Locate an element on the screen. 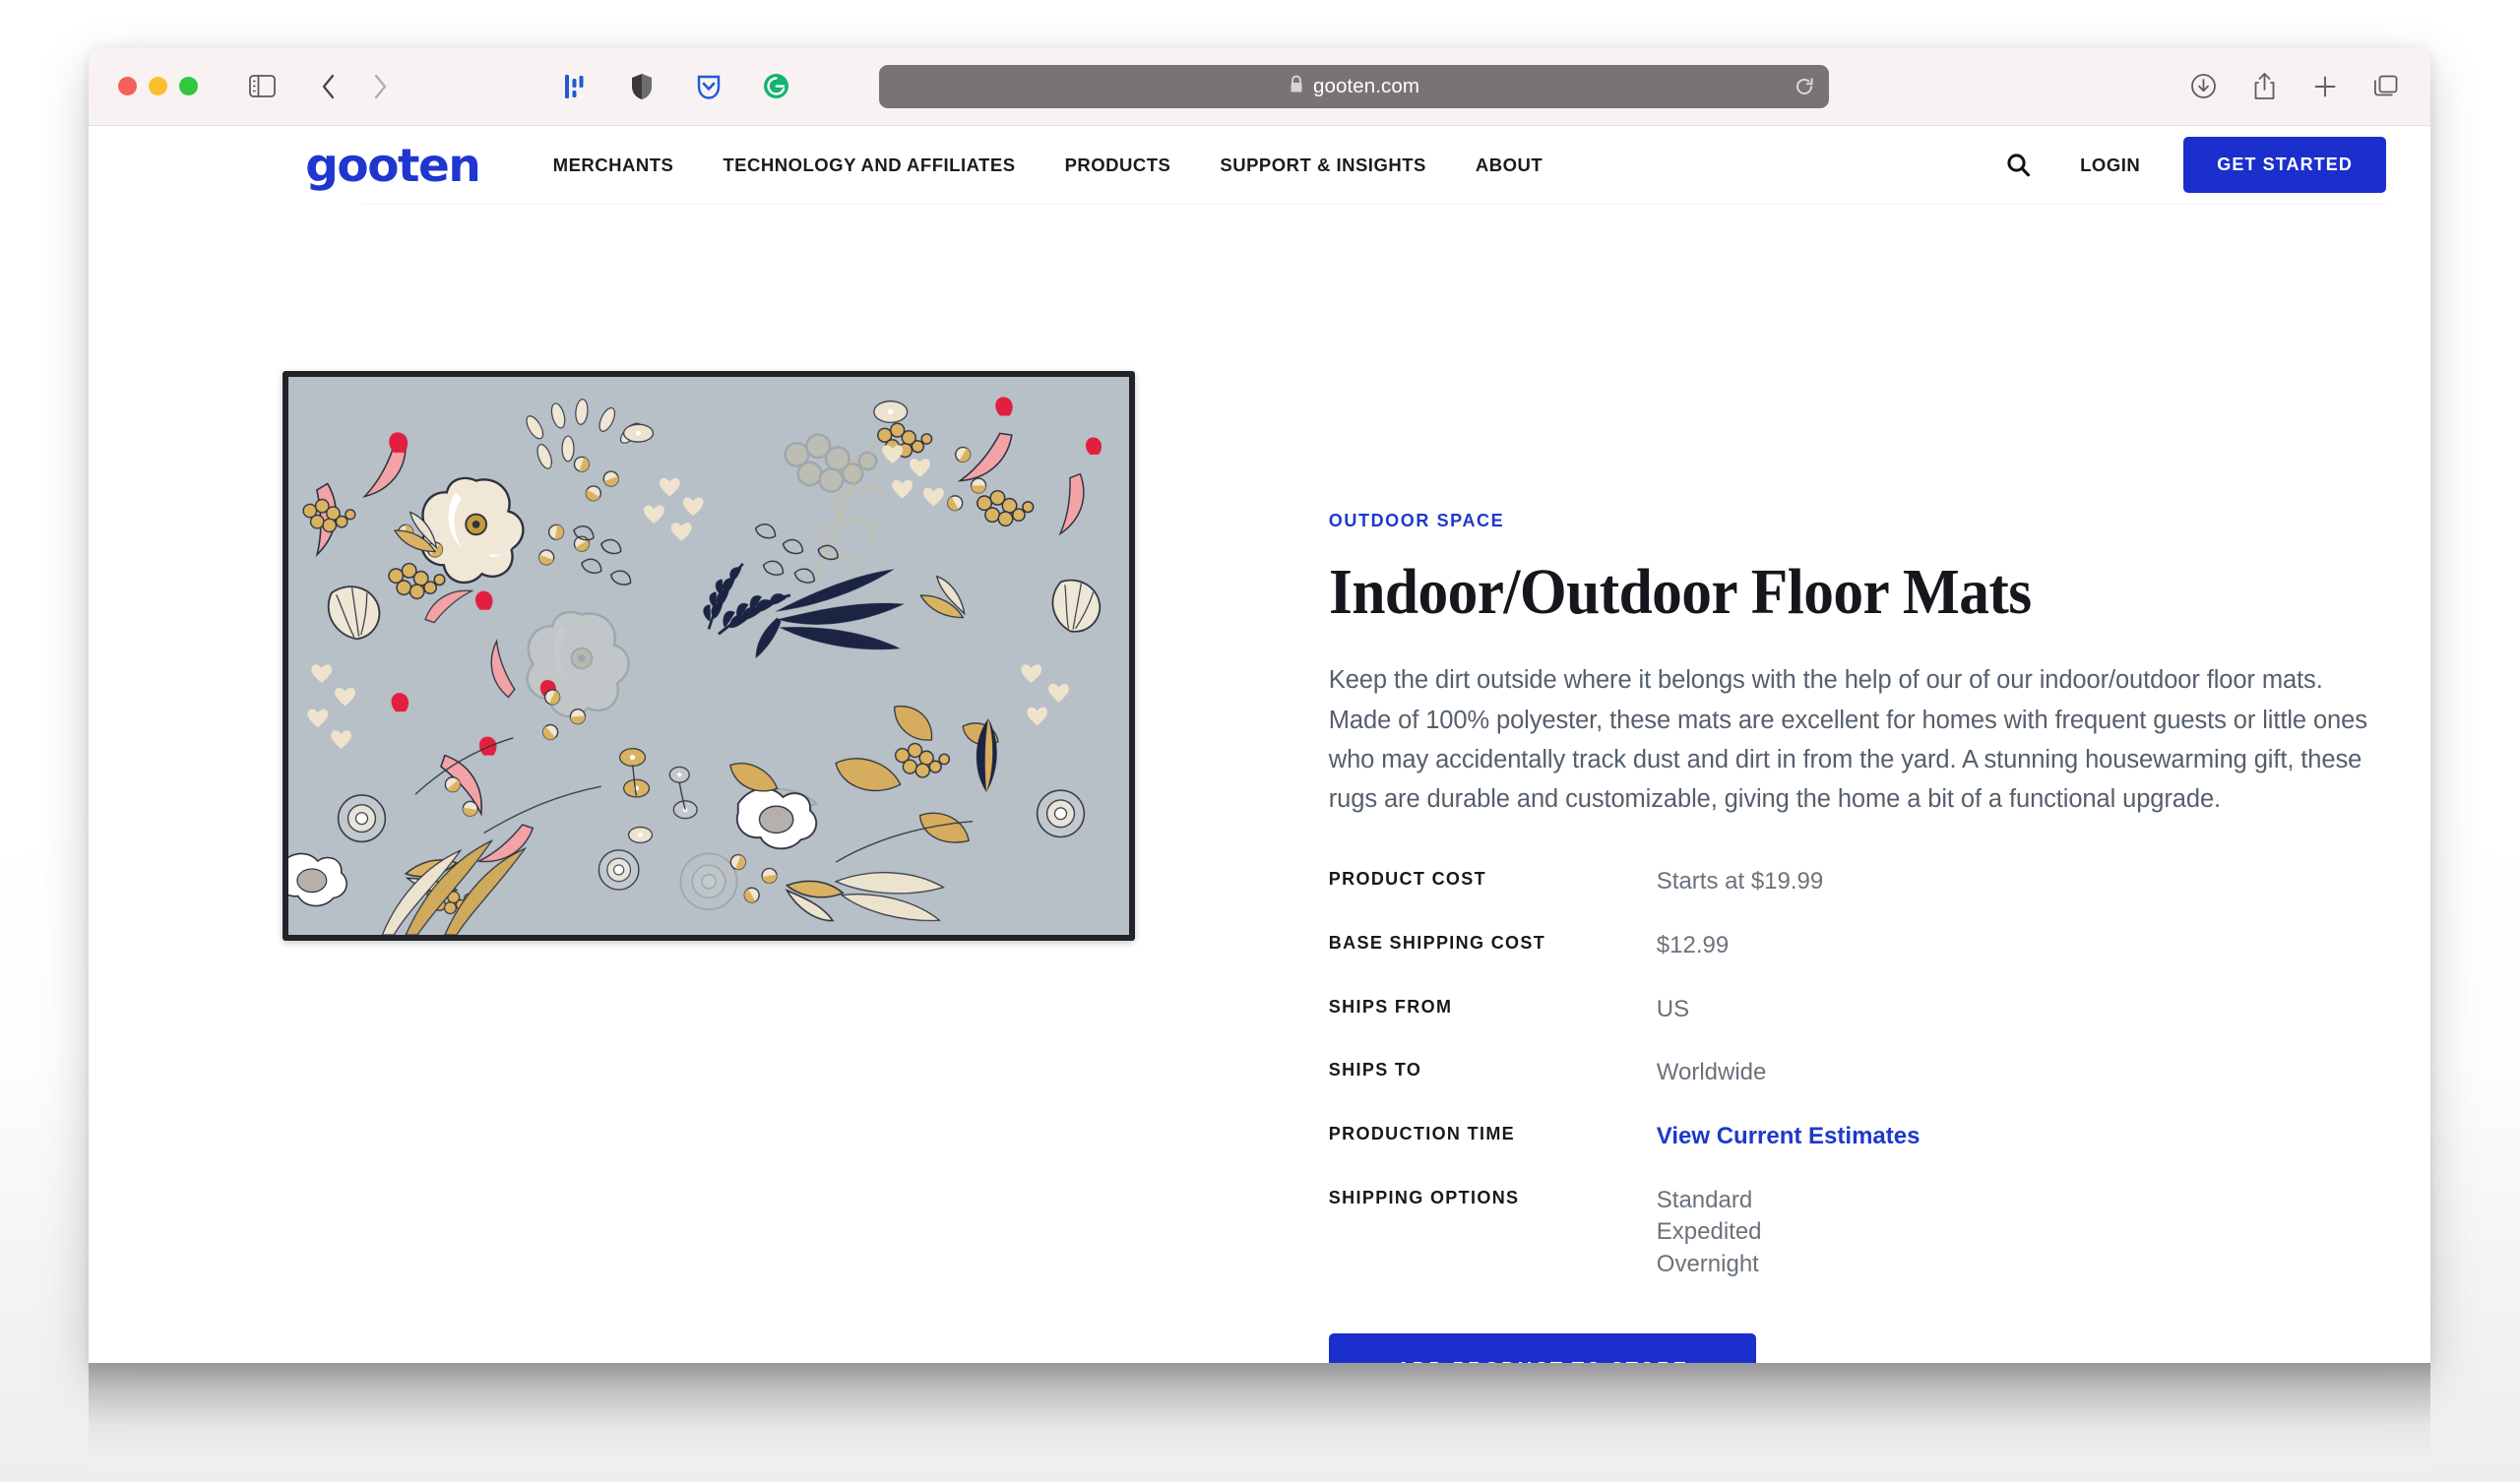 This screenshot has width=2520, height=1482. close-window-button is located at coordinates (127, 86).